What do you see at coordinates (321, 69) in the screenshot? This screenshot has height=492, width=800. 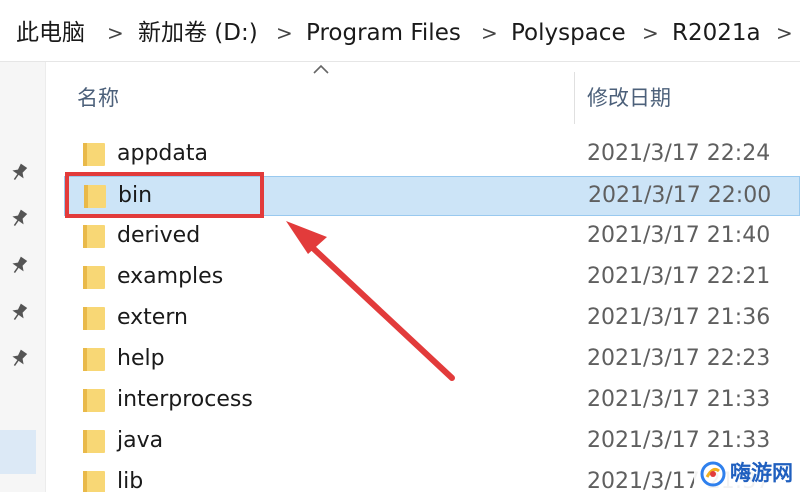 I see `sort-up-icon` at bounding box center [321, 69].